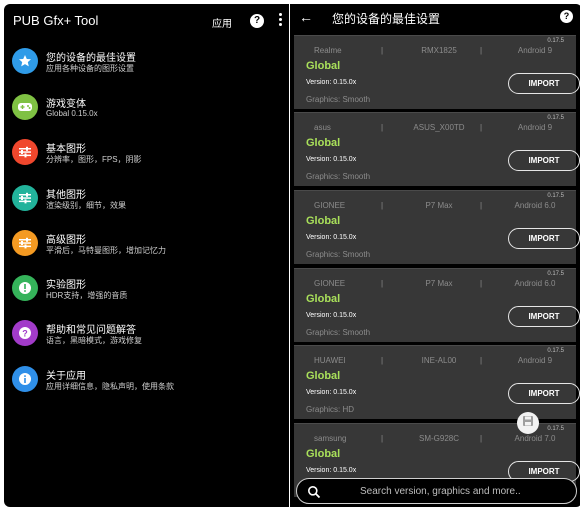 This screenshot has width=580, height=510. Describe the element at coordinates (330, 409) in the screenshot. I see `graphics-quality: Graphics: HD` at that location.